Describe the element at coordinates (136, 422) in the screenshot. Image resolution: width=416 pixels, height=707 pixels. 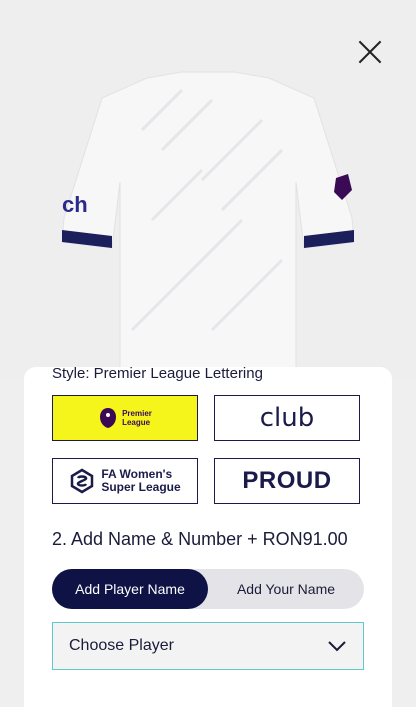
I see `premier-league-line2: League` at that location.